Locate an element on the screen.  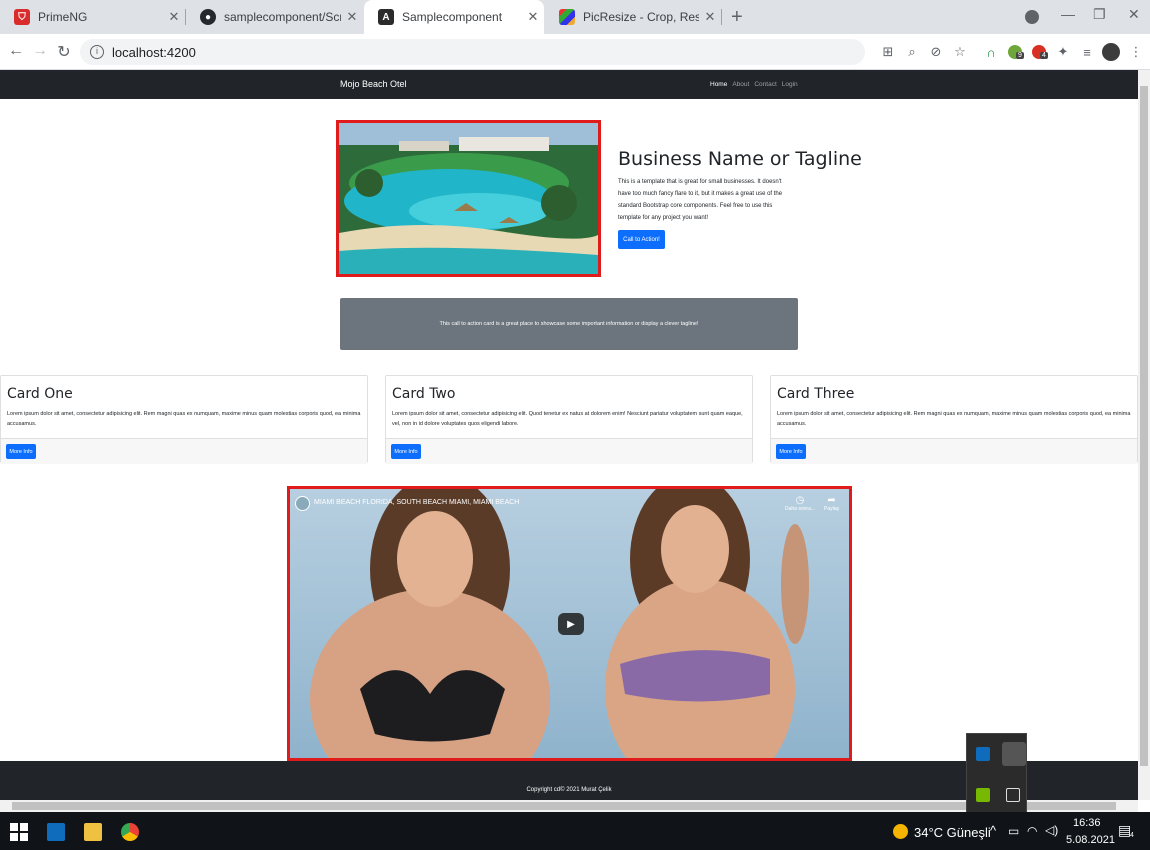
profile-search-icon is located at coordinates (1032, 17).